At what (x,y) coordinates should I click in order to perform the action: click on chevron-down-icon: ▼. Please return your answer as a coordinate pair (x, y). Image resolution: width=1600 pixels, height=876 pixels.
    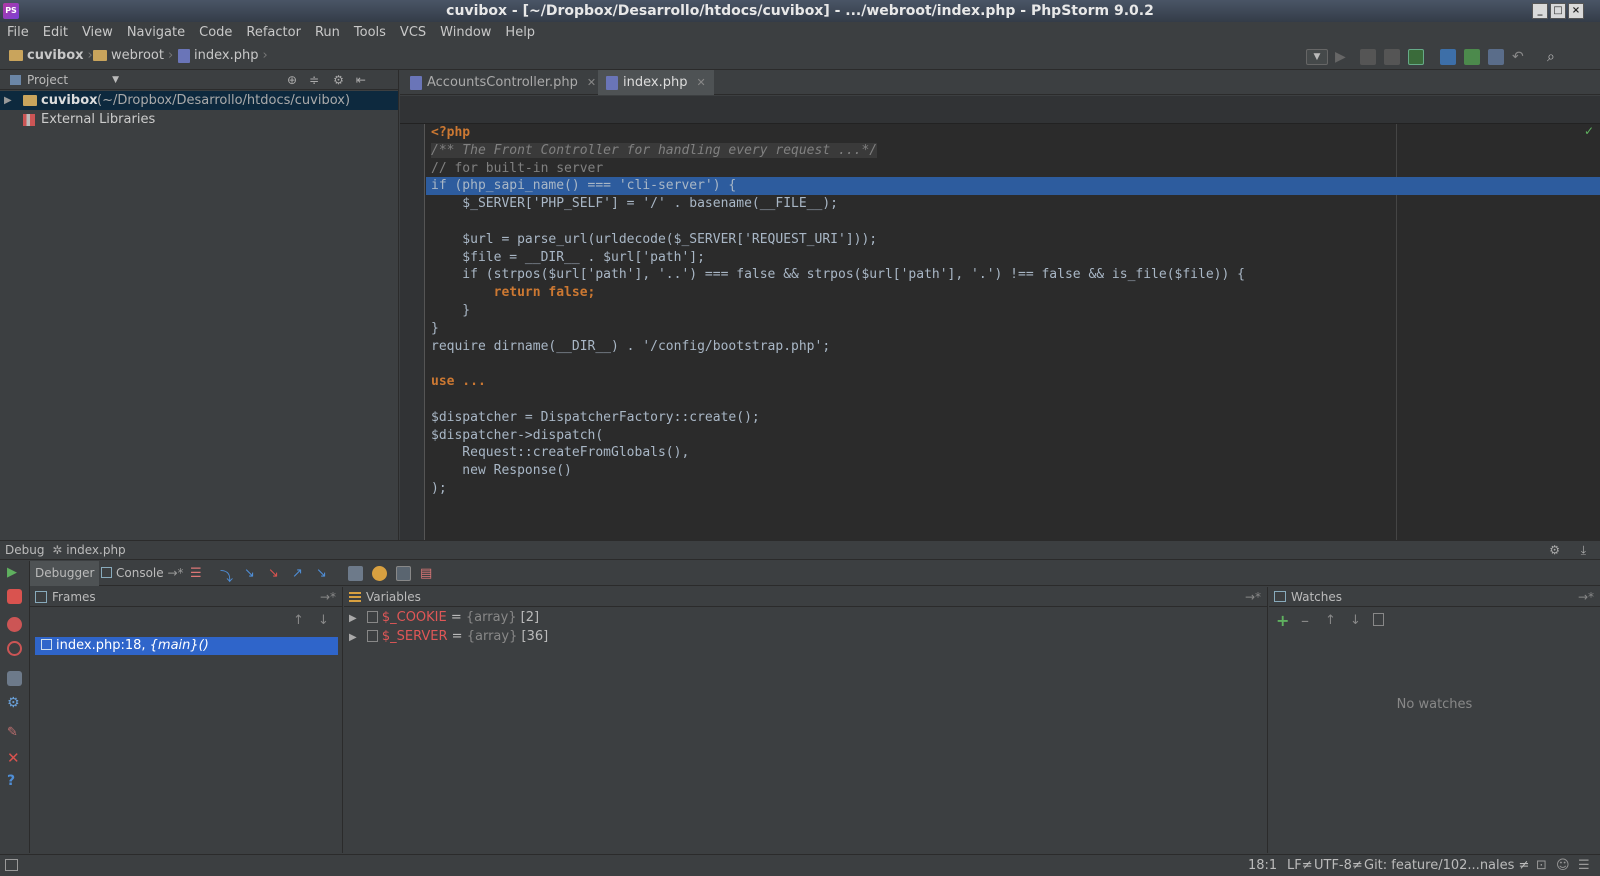
    Looking at the image, I should click on (115, 80).